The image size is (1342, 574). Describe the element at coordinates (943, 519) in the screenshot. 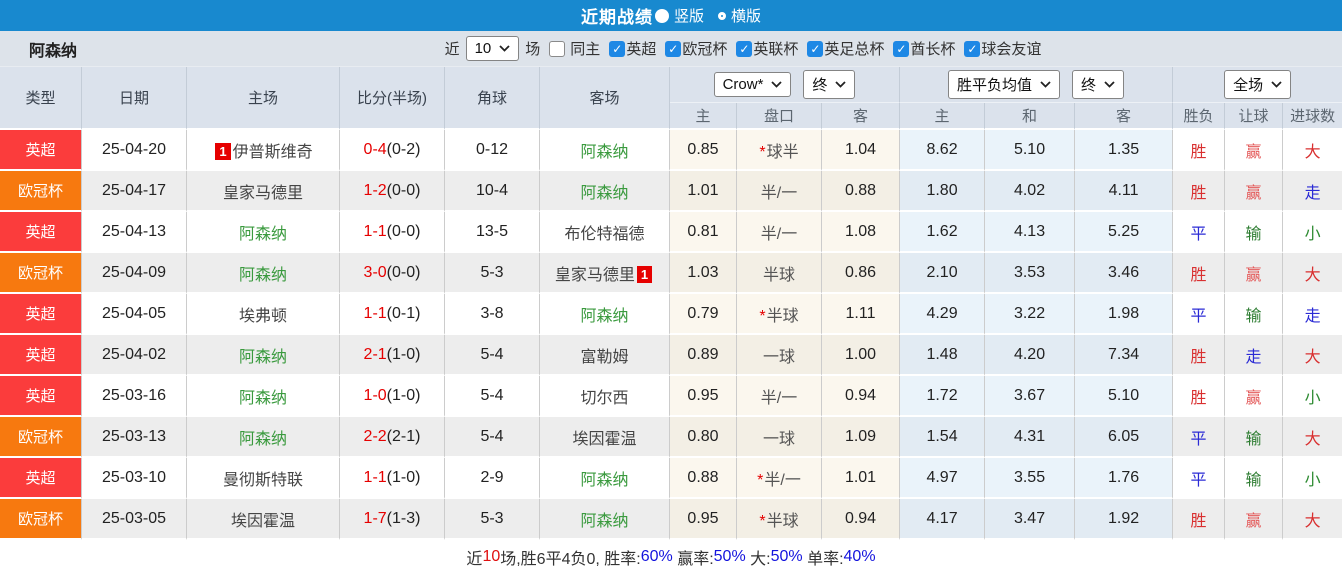

I see `odds-home: 4.17` at that location.